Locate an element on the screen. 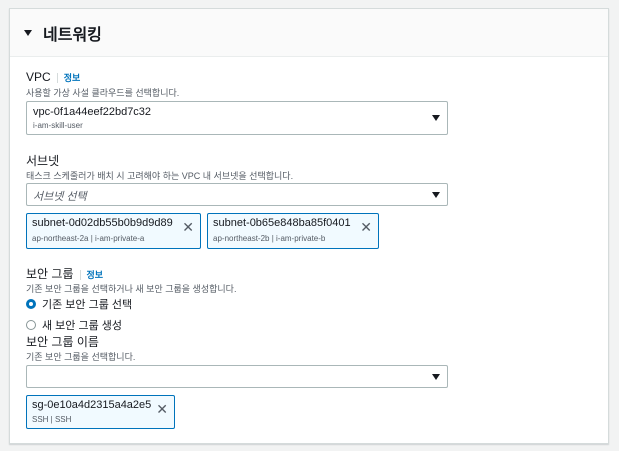  subnet-select: 서브넷 선택 is located at coordinates (237, 194).